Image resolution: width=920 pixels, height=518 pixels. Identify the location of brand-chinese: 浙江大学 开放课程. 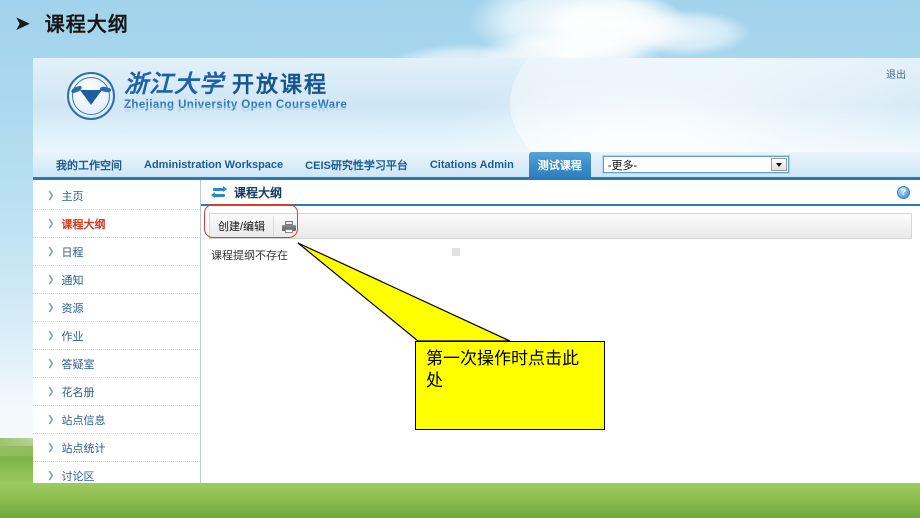
(235, 84).